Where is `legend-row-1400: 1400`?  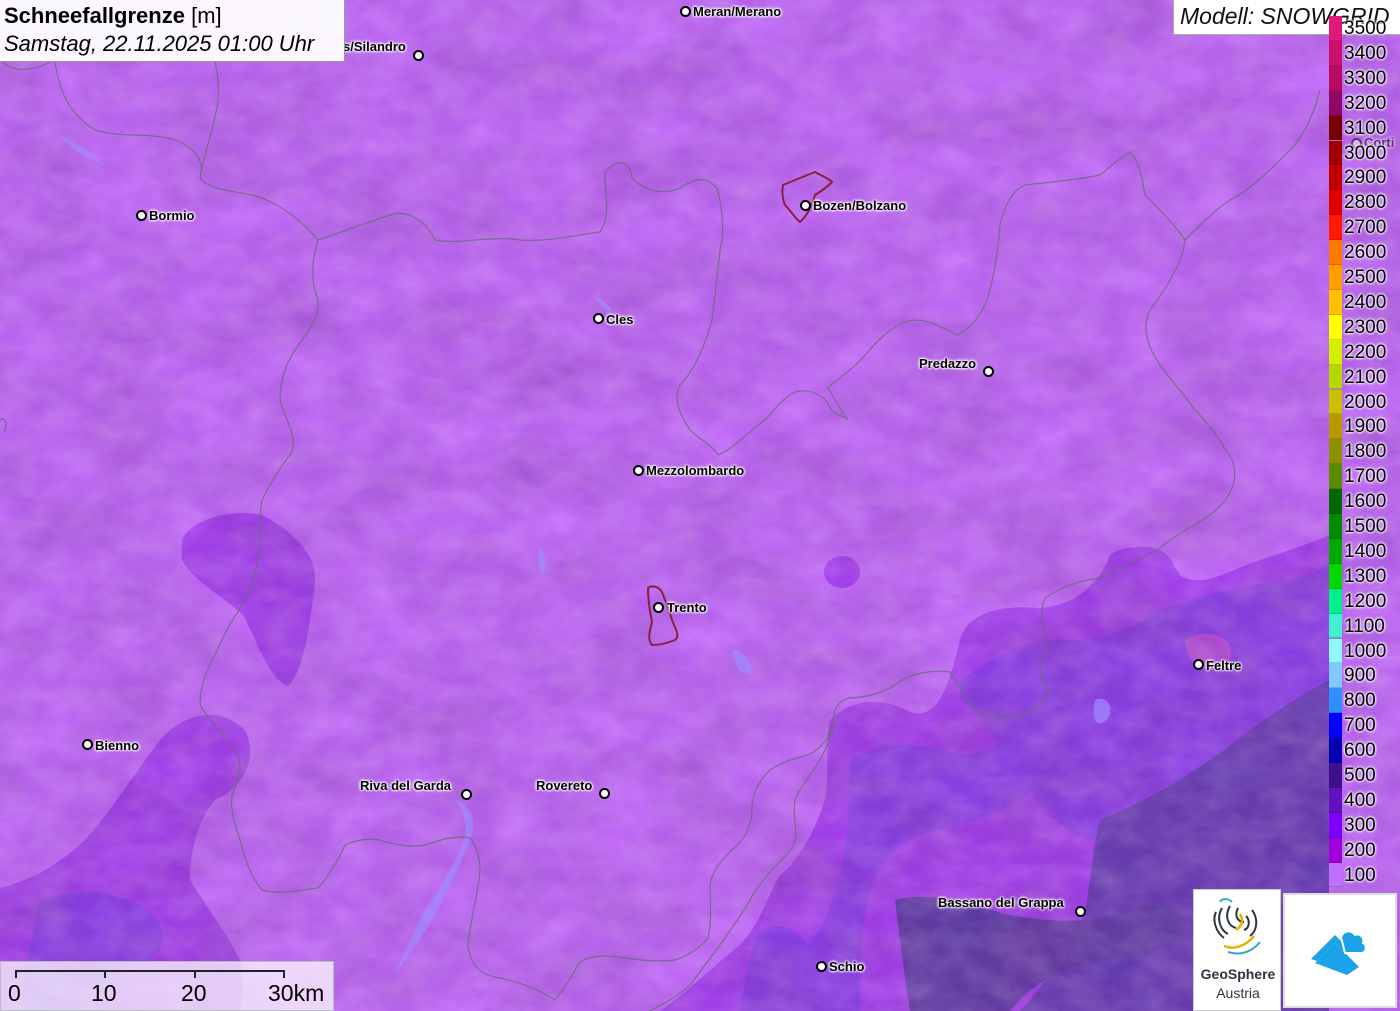 legend-row-1400: 1400 is located at coordinates (1364, 551).